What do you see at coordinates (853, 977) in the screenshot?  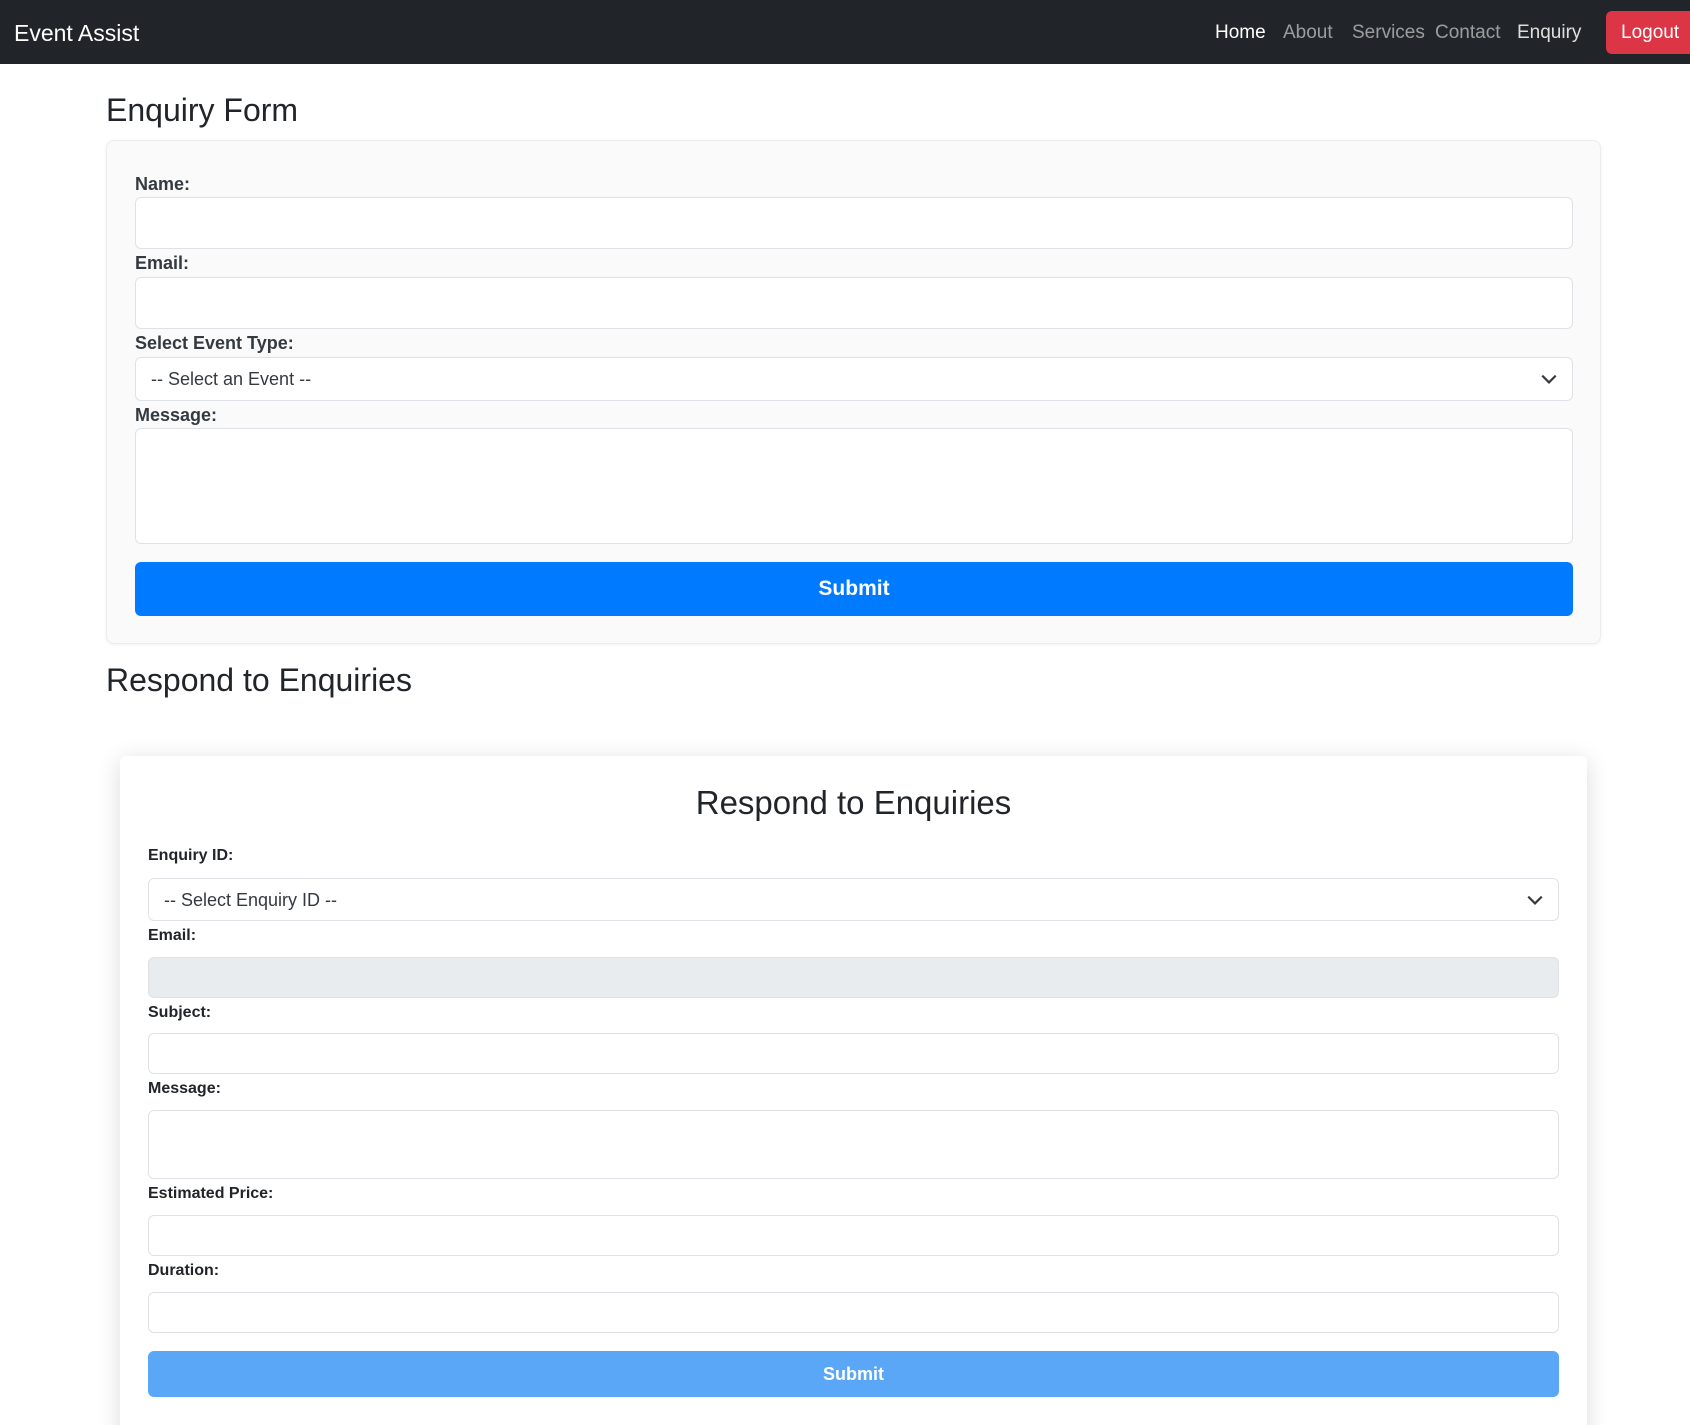 I see `respond-email-input` at bounding box center [853, 977].